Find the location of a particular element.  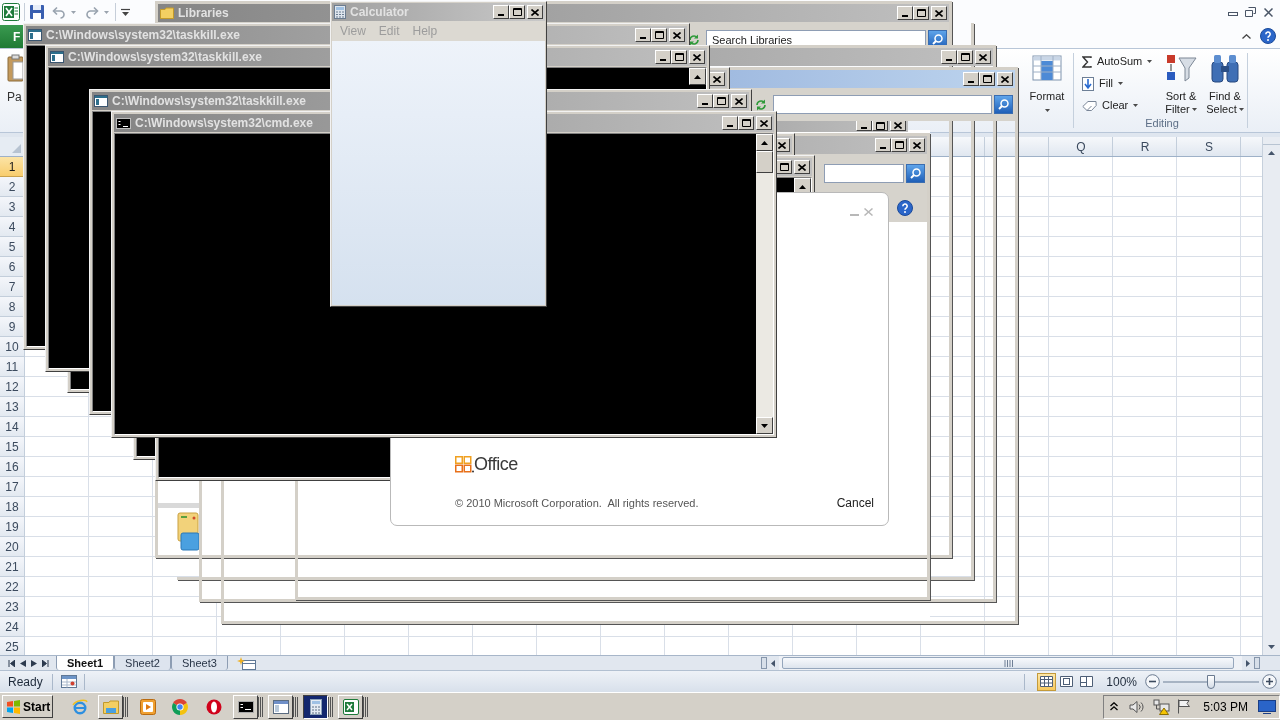

row-header: 25 is located at coordinates (12, 646).